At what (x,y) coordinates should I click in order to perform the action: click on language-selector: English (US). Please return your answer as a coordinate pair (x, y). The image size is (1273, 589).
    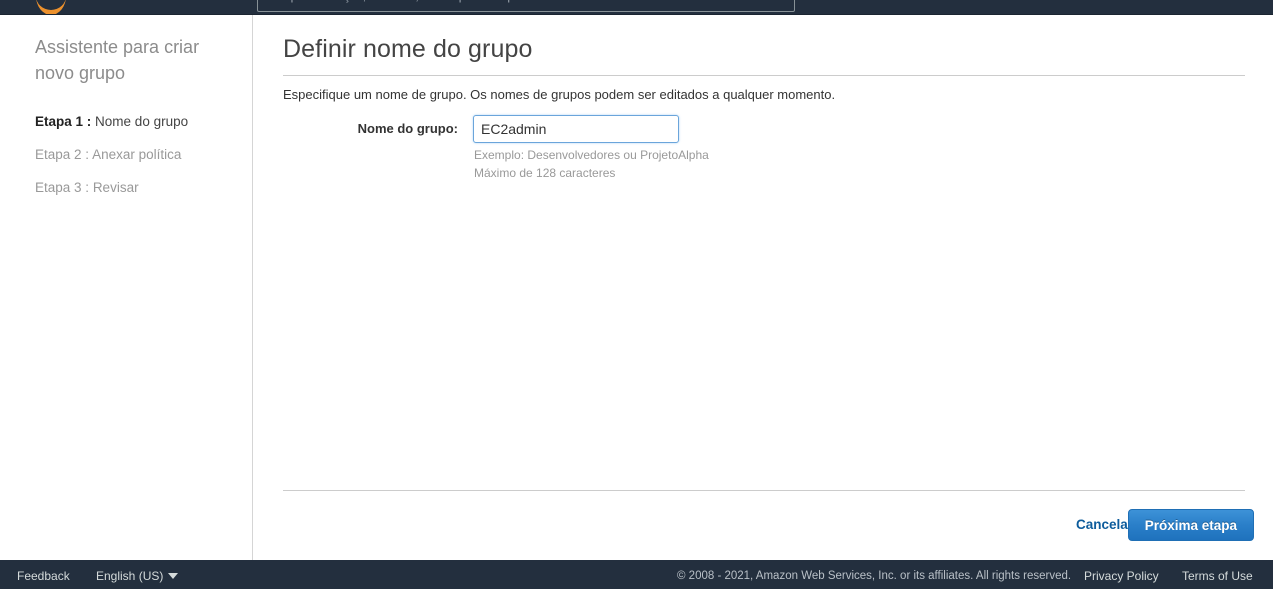
    Looking at the image, I should click on (137, 576).